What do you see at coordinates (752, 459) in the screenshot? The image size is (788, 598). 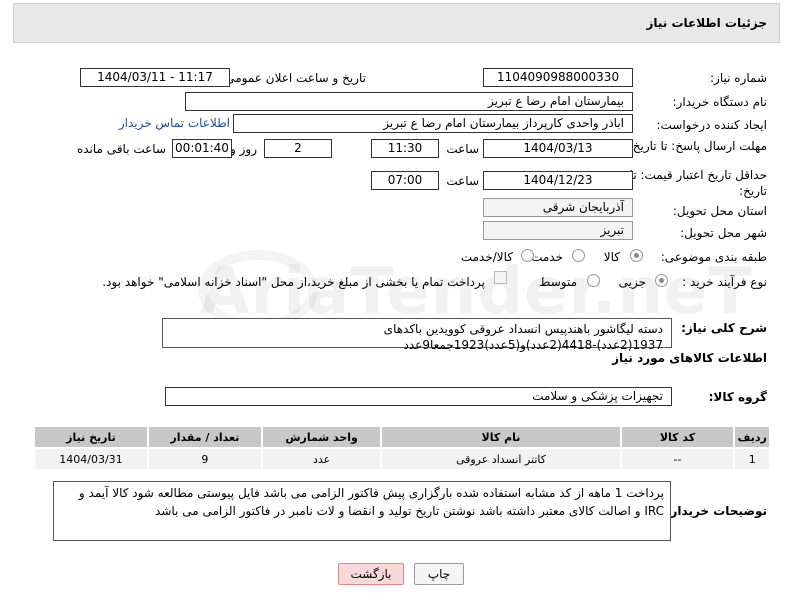 I see `cell-row: 1` at bounding box center [752, 459].